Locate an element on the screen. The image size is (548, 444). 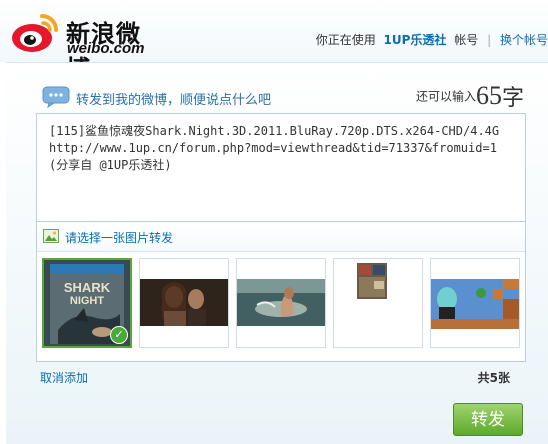
weibo-logo: 新浪微博 weibo.com is located at coordinates (85, 45).